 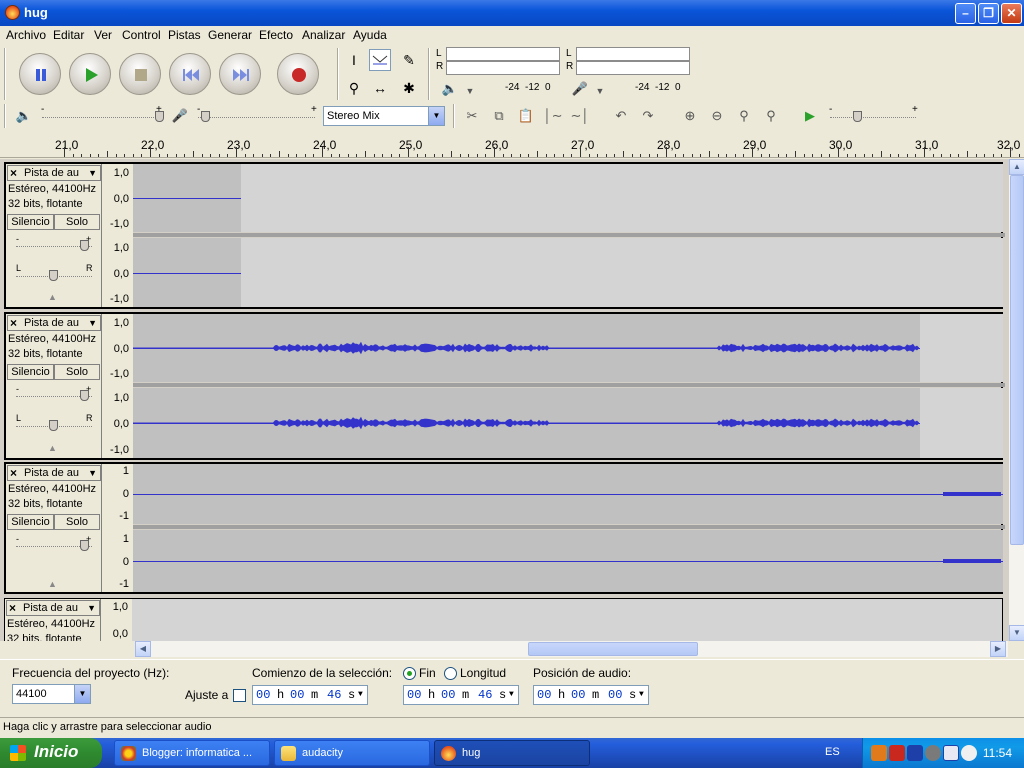 I want to click on multi-tool-icon: ✱, so click(x=409, y=88).